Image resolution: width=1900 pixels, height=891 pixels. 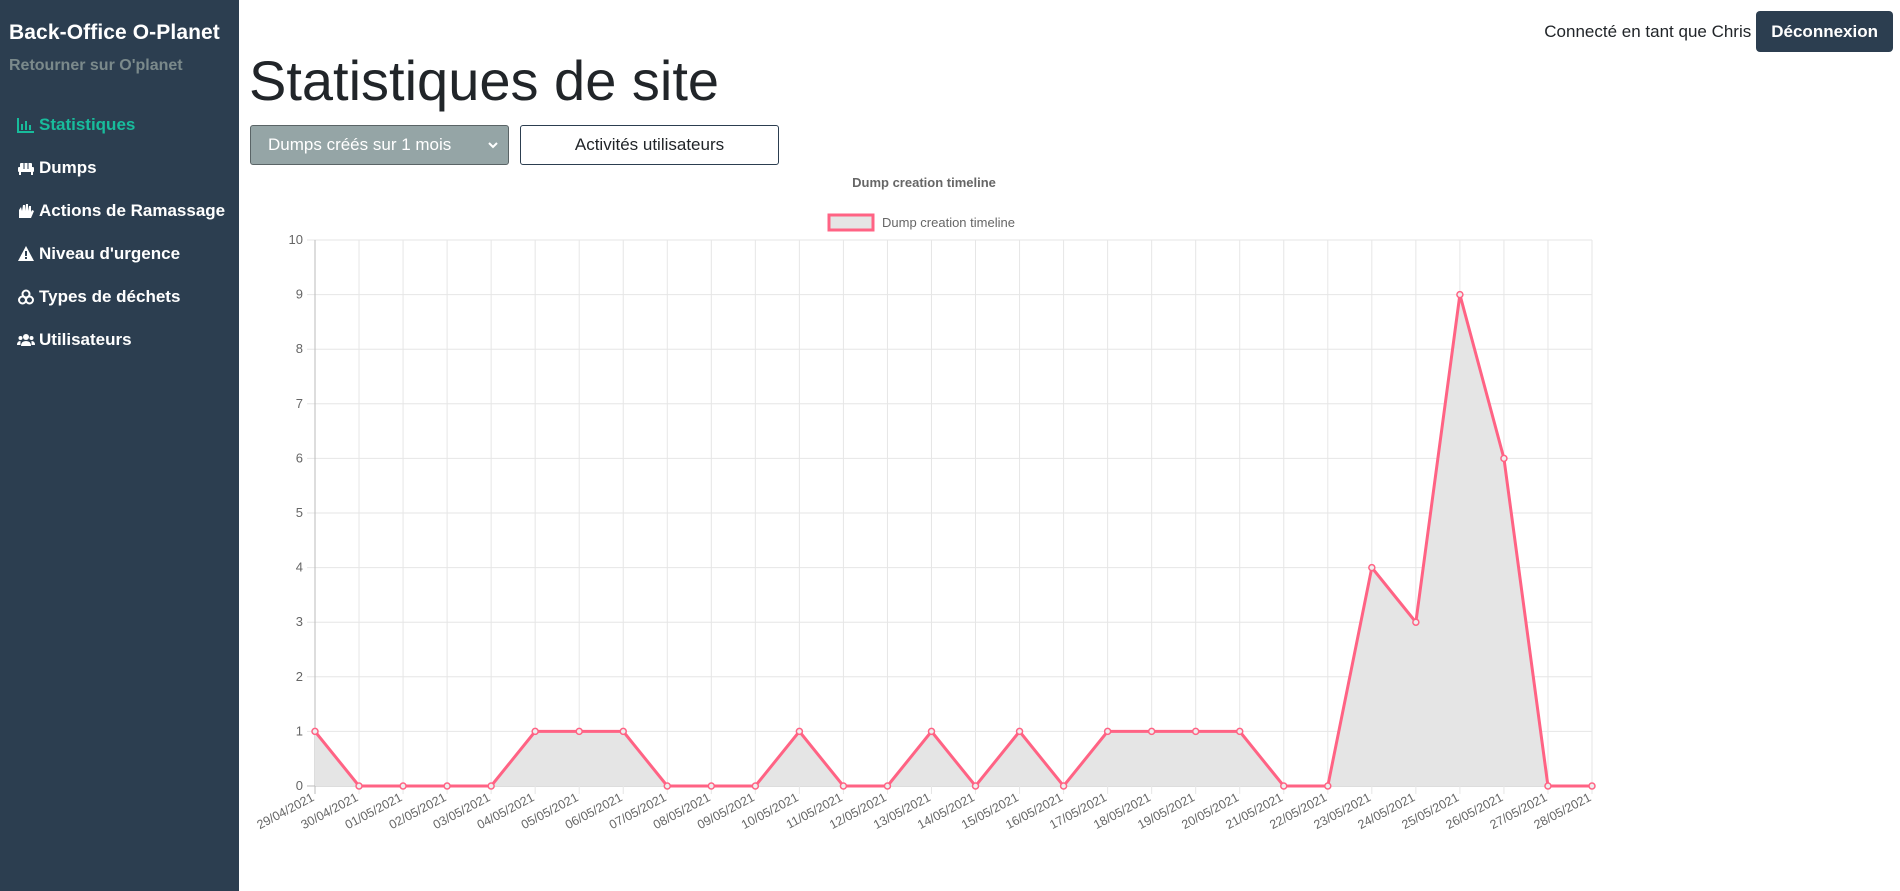 What do you see at coordinates (87, 124) in the screenshot?
I see `sidebar-item-label: Statistiques` at bounding box center [87, 124].